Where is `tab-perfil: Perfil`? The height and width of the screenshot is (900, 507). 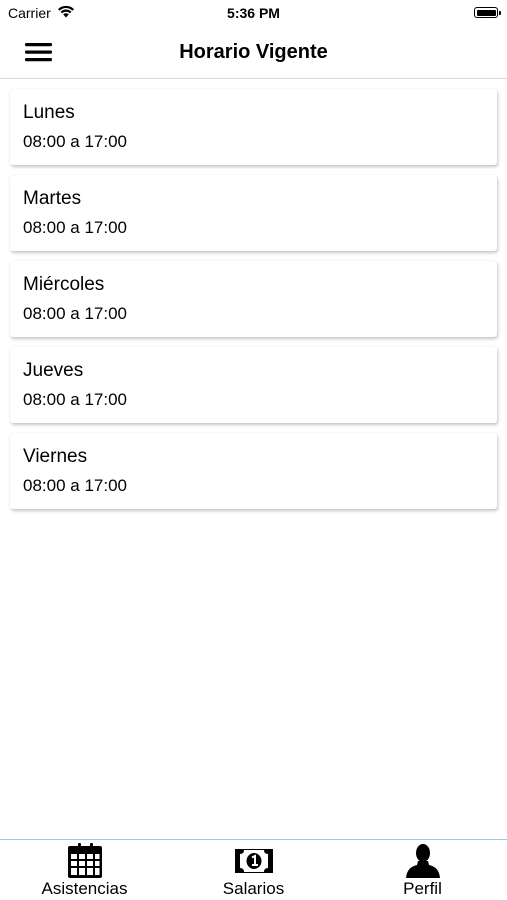
tab-perfil: Perfil is located at coordinates (422, 870).